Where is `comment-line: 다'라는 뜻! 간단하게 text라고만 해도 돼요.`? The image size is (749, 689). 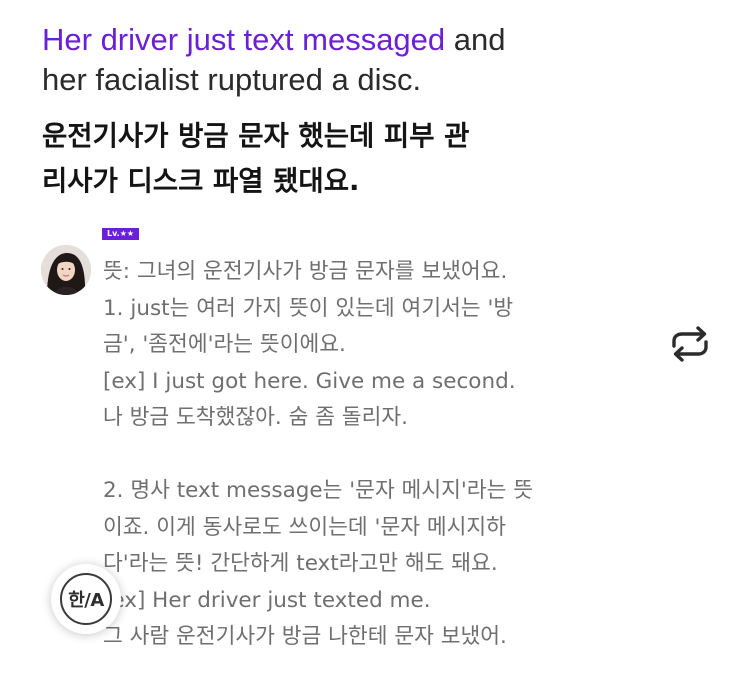
comment-line: 다'라는 뜻! 간단하게 text라고만 해도 돼요. is located at coordinates (300, 563).